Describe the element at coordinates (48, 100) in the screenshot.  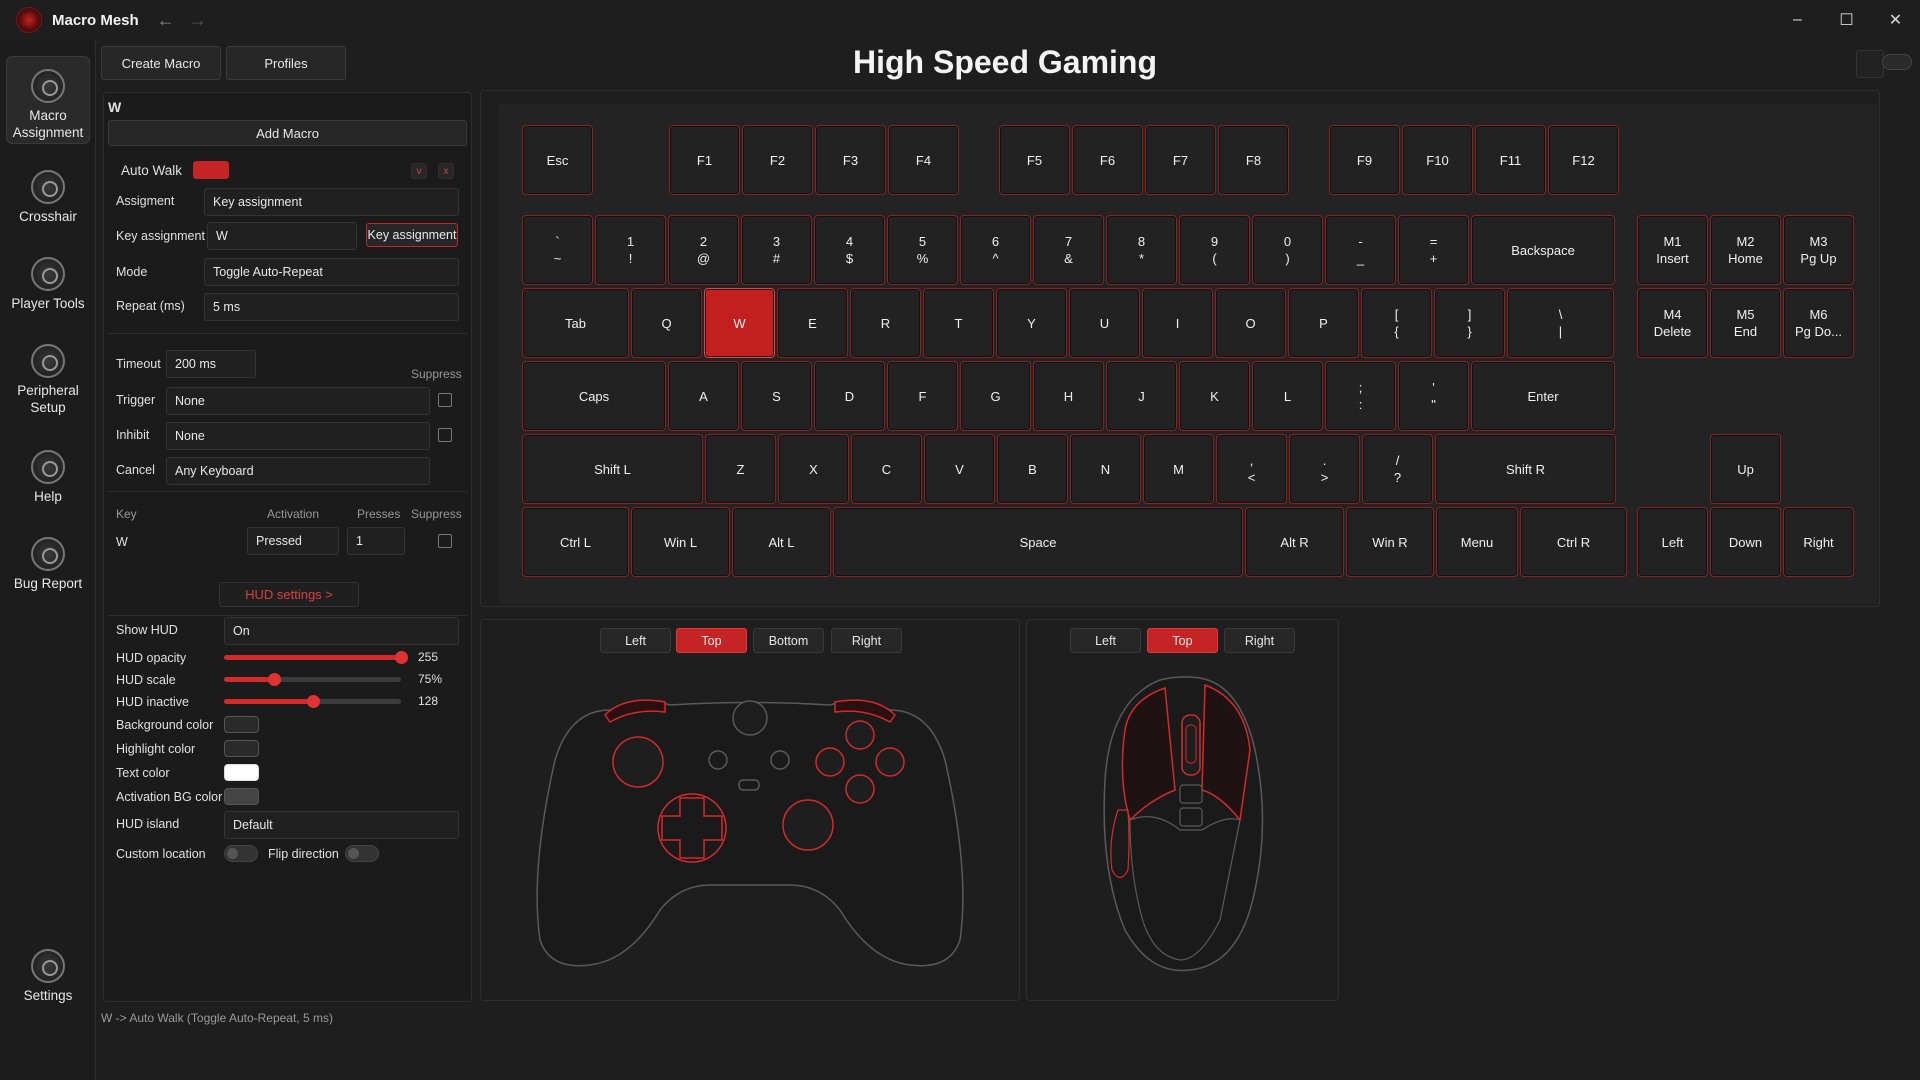
I see `sidebar-item-macro-assignment: Macro Assignment` at that location.